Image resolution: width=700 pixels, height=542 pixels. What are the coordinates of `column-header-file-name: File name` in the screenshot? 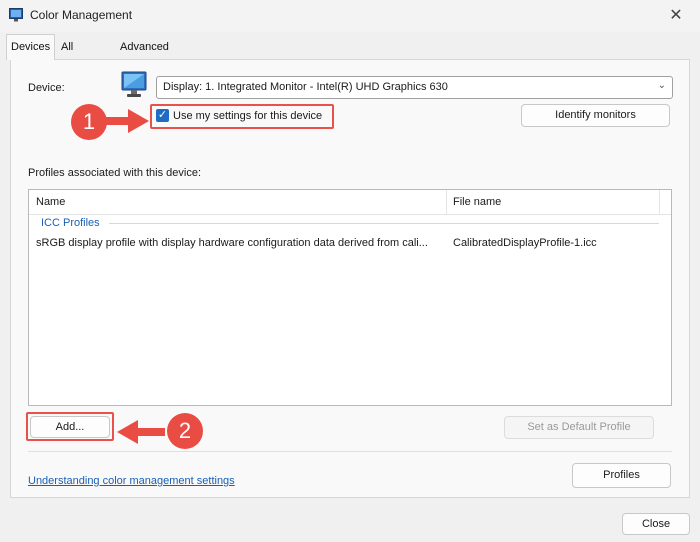 It's located at (477, 202).